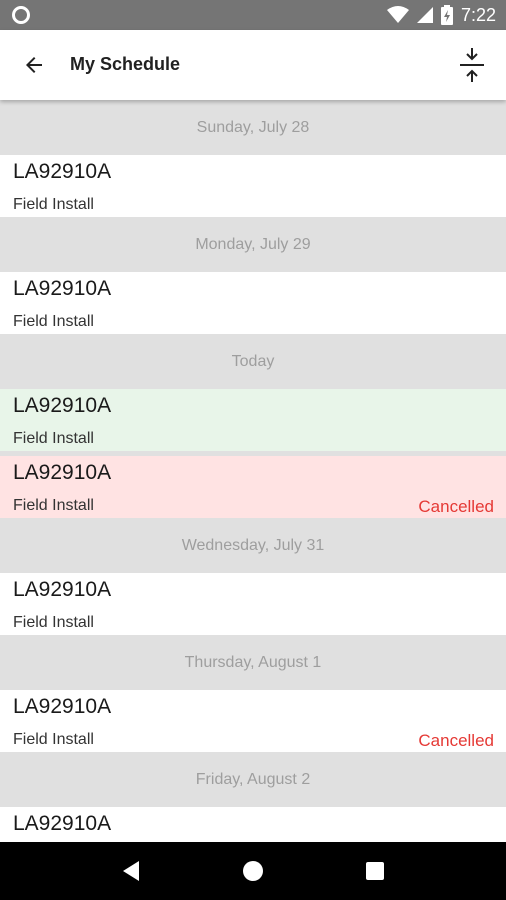 The height and width of the screenshot is (900, 506). What do you see at coordinates (253, 127) in the screenshot?
I see `date-header: Sunday, July 28` at bounding box center [253, 127].